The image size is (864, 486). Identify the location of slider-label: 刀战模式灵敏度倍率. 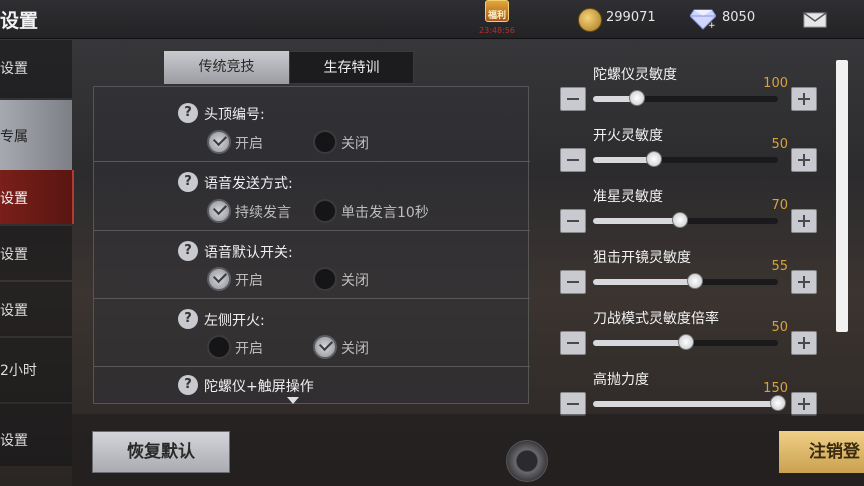
(656, 319).